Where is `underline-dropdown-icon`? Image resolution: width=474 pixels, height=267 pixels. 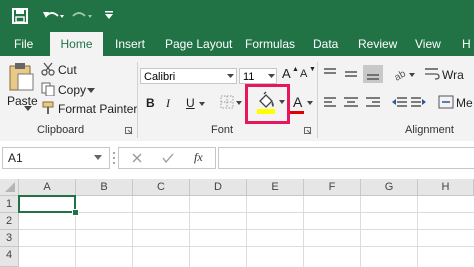
underline-dropdown-icon is located at coordinates (202, 104).